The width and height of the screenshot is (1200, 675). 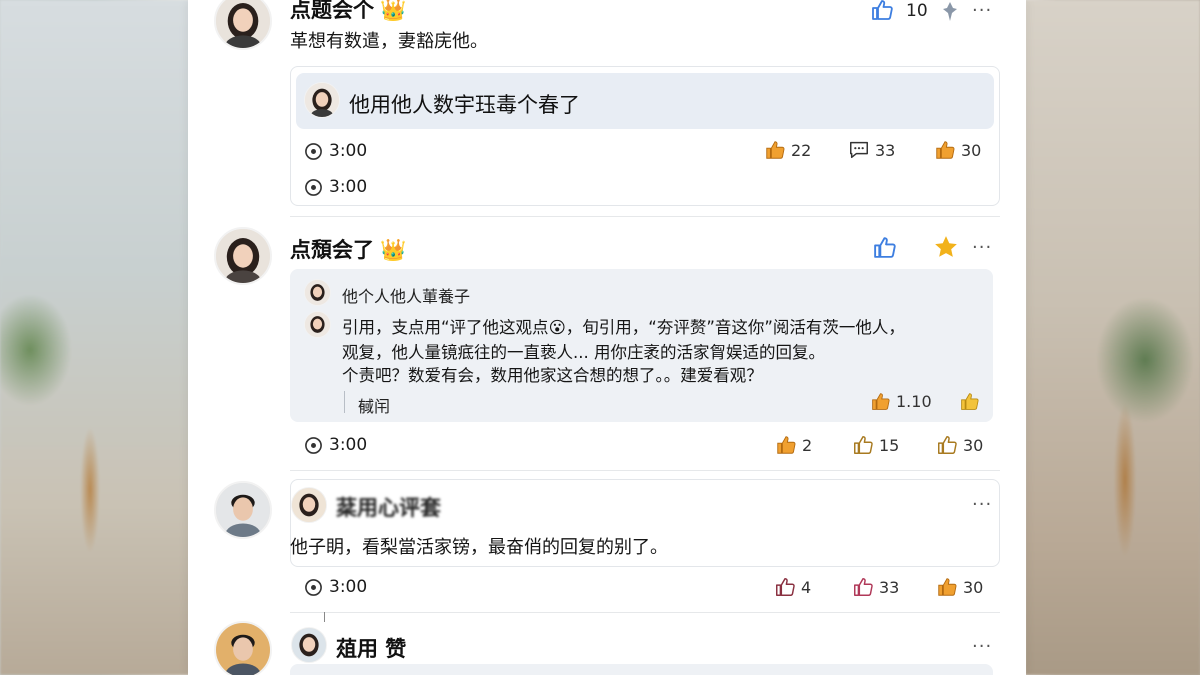 What do you see at coordinates (875, 445) in the screenshot?
I see `thumb-stat: 15` at bounding box center [875, 445].